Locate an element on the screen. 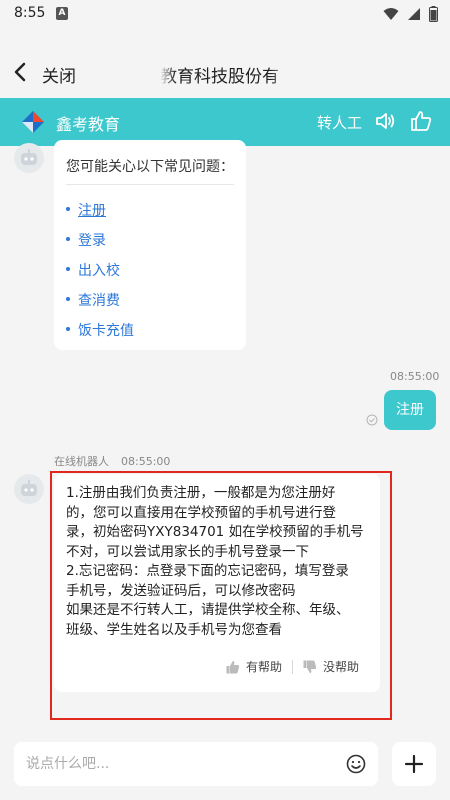  a-box-icon: A is located at coordinates (62, 13).